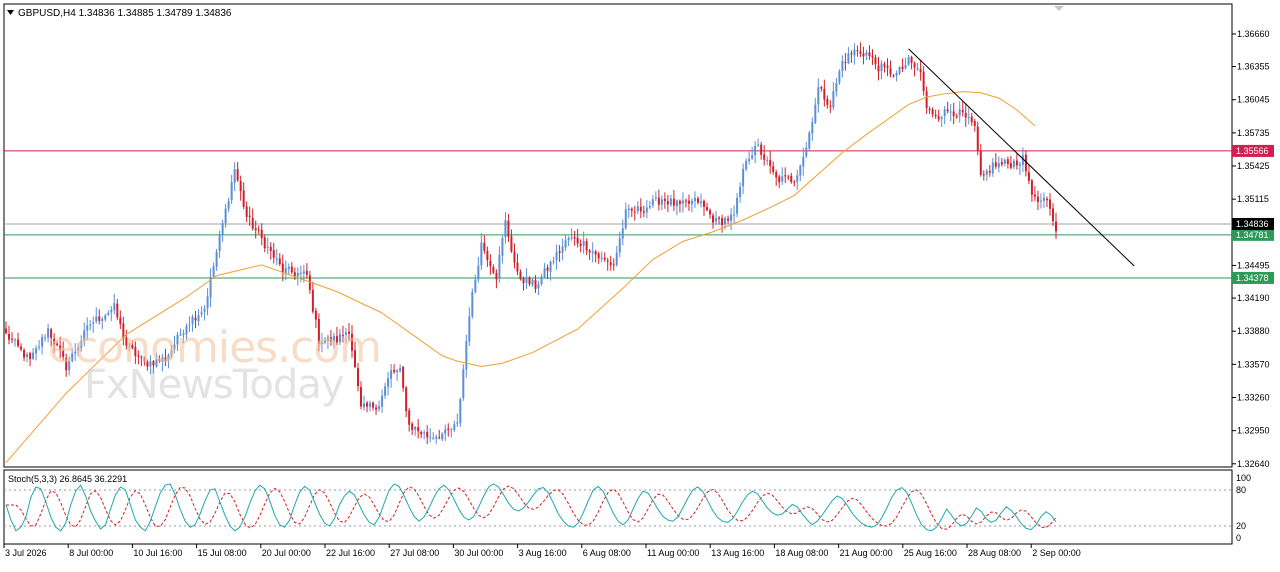 The height and width of the screenshot is (572, 1280). I want to click on time-label: 22 Jul 16:00, so click(350, 553).